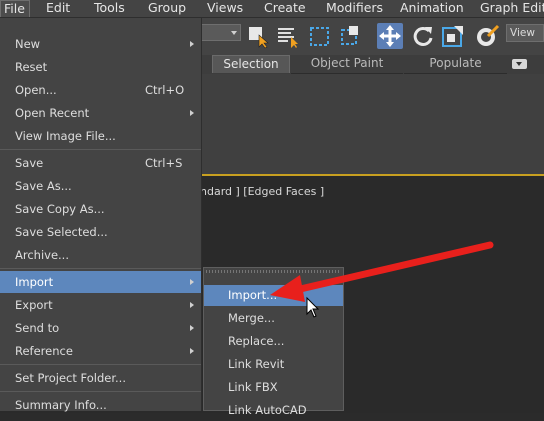 The height and width of the screenshot is (421, 544). Describe the element at coordinates (313, 307) in the screenshot. I see `mouse-cursor-icon` at that location.